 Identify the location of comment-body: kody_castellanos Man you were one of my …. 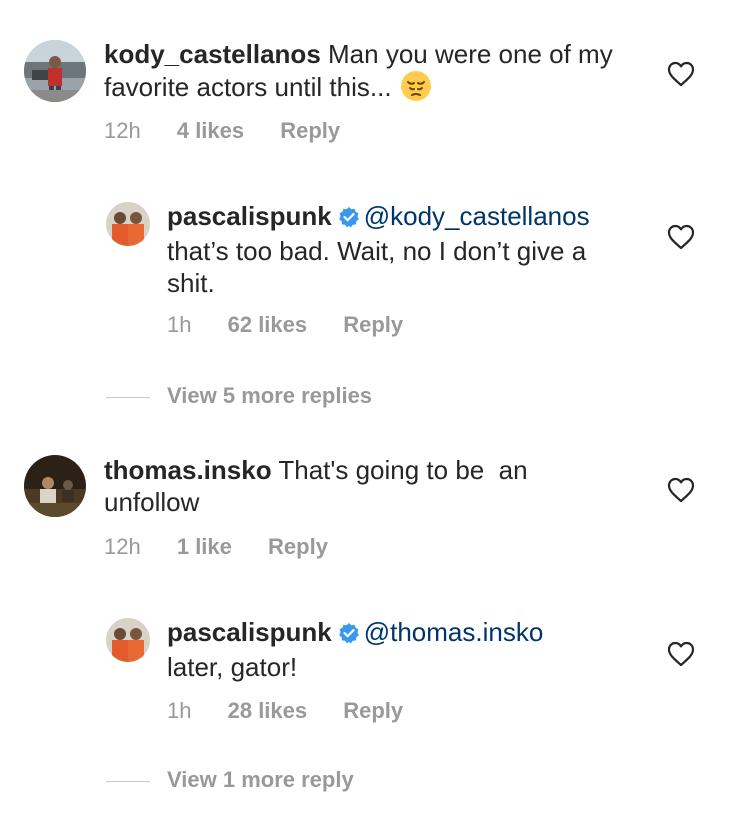
(364, 73).